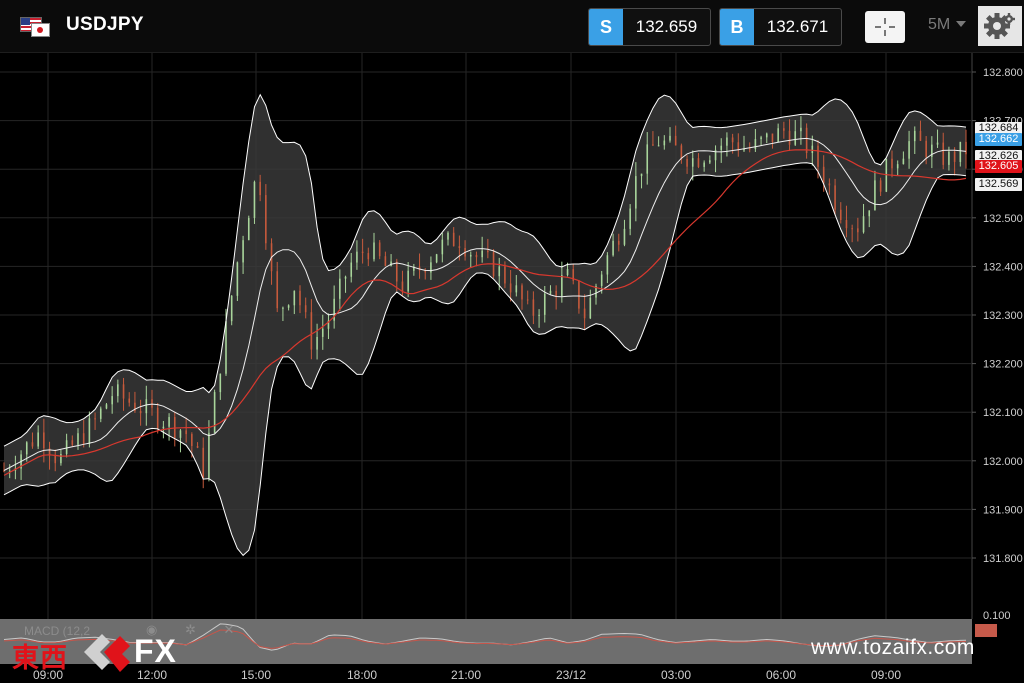  What do you see at coordinates (998, 139) in the screenshot?
I see `price-tag-blue: 132.662` at bounding box center [998, 139].